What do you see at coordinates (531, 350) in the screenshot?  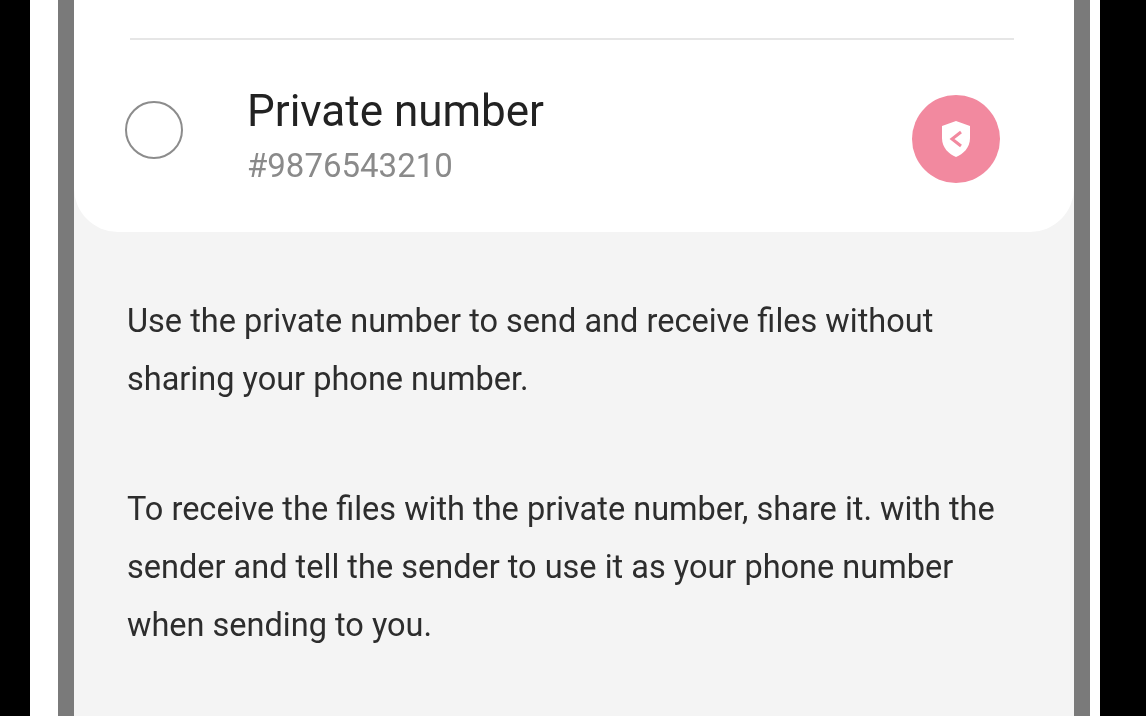 I see `description-paragraph: Use the private number to send and receive files without sharing your phone number.` at bounding box center [531, 350].